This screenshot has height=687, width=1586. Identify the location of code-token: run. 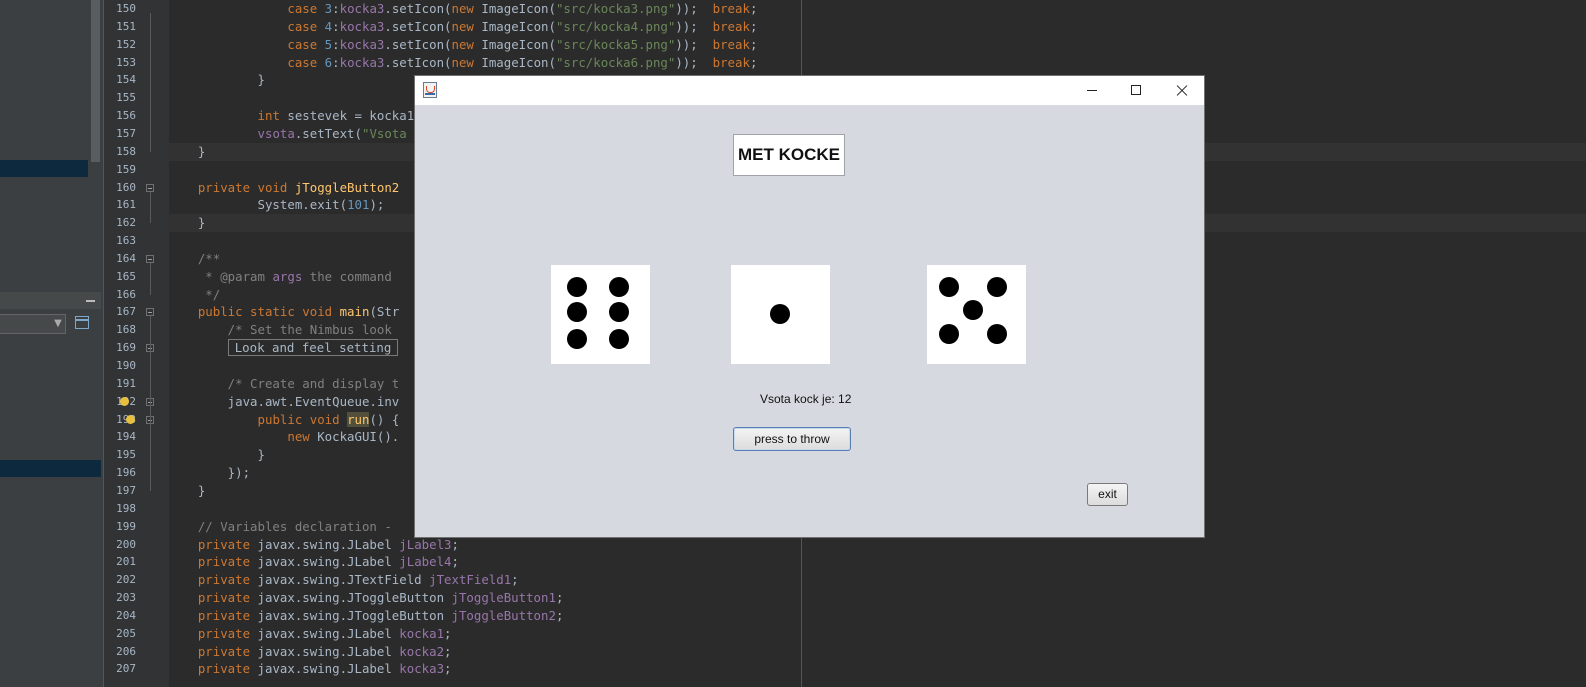
(358, 419).